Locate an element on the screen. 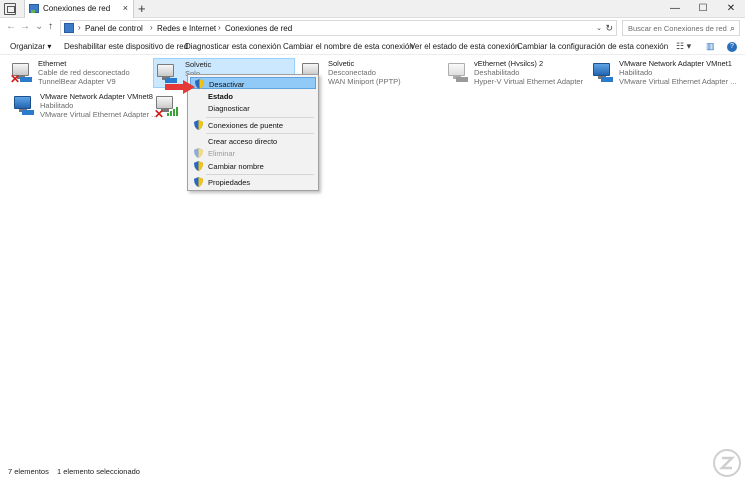 The width and height of the screenshot is (745, 479). tab-label: Conexiones de red is located at coordinates (77, 8).